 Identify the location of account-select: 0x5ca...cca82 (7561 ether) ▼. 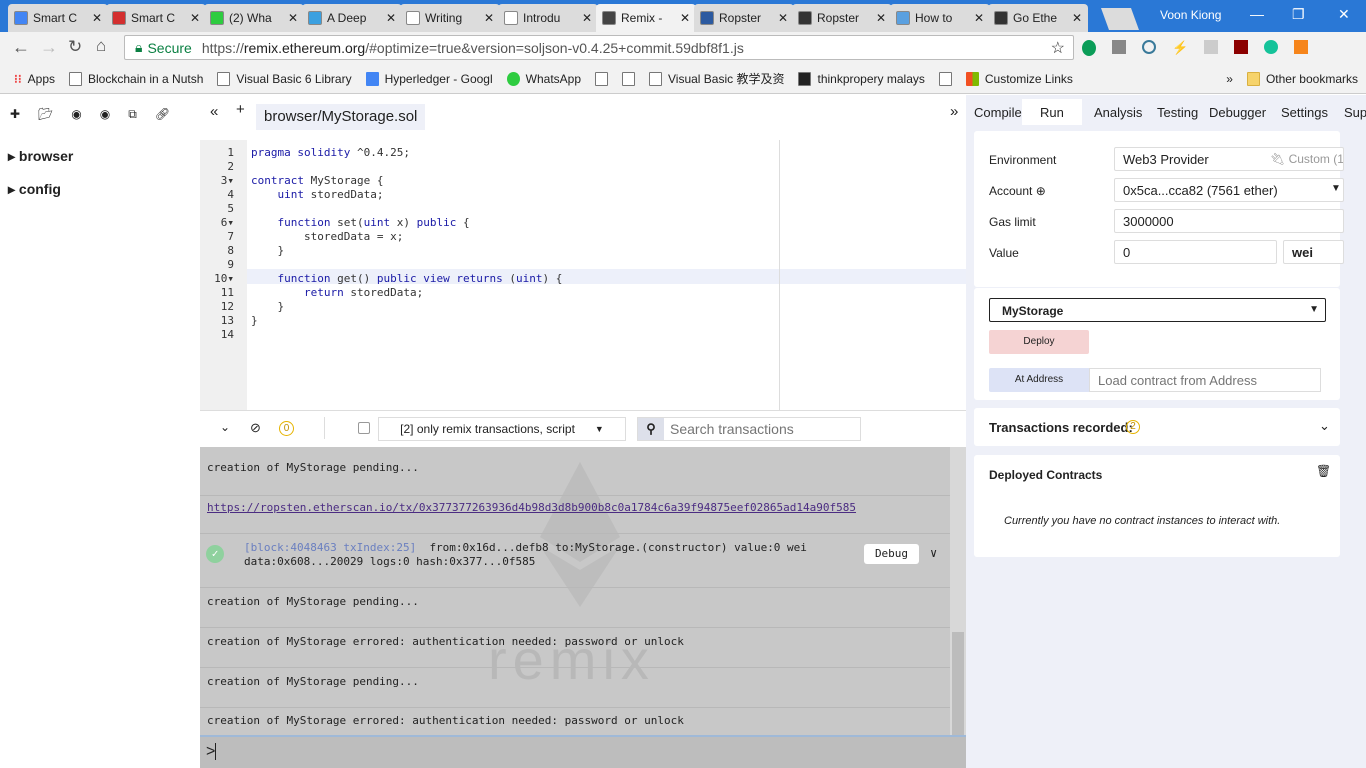
(1229, 190).